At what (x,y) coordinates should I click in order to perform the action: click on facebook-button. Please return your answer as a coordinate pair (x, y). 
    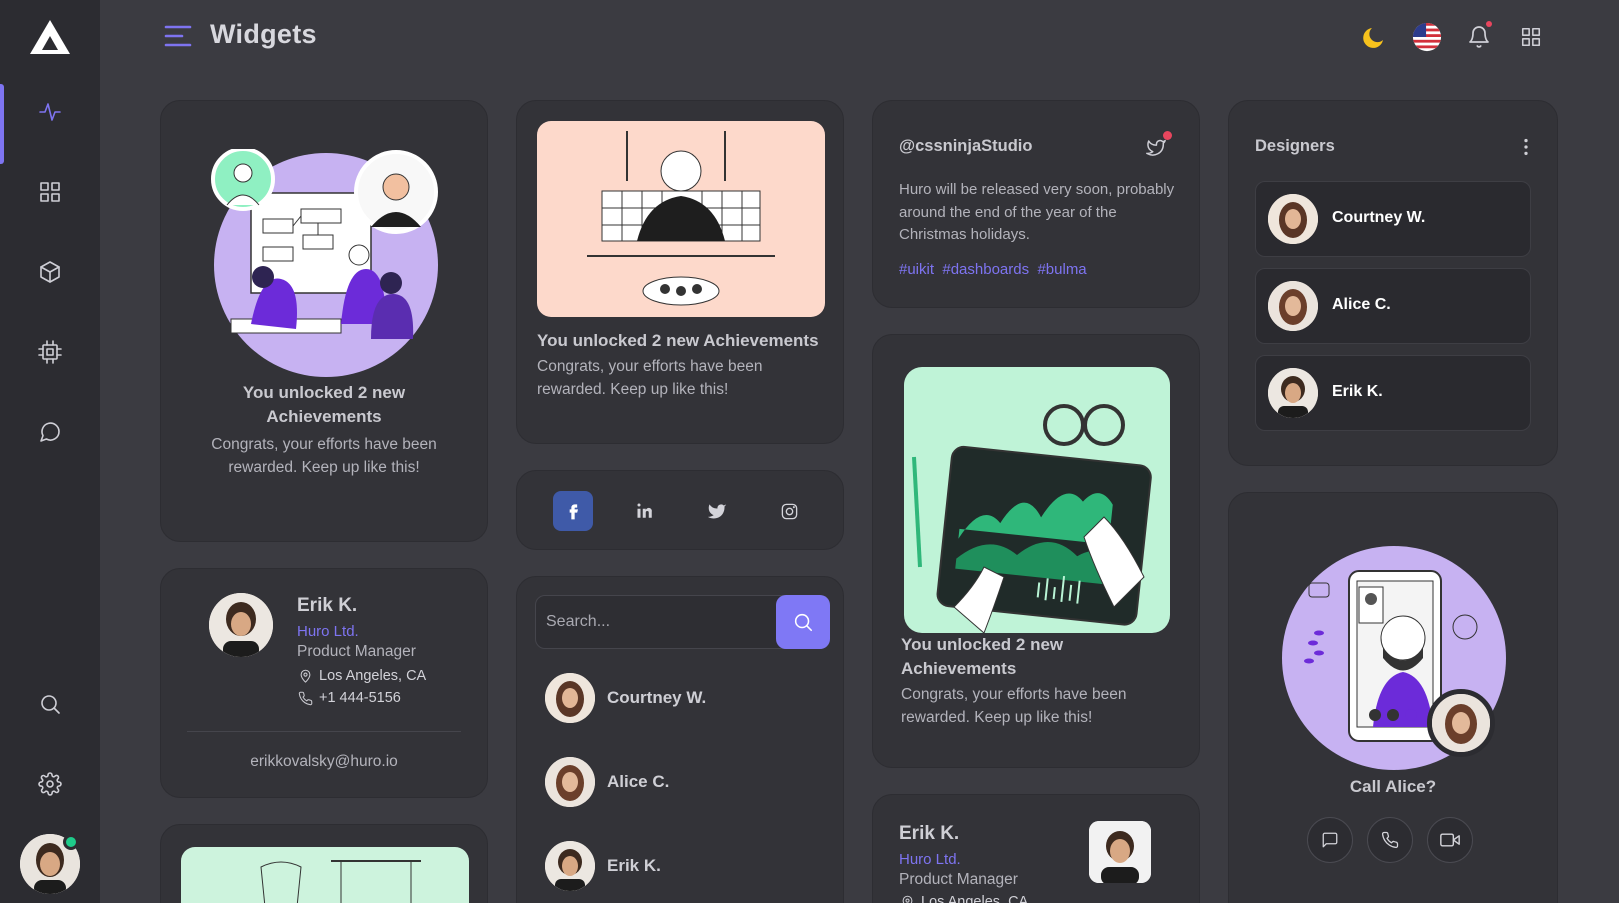
    Looking at the image, I should click on (573, 511).